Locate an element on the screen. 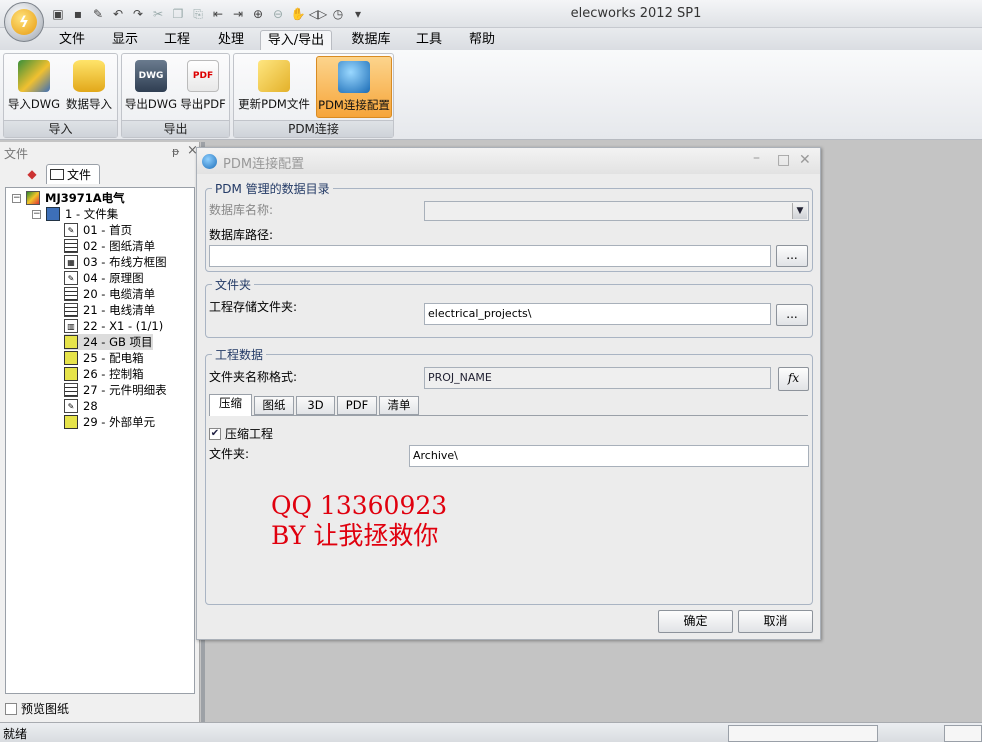  pdm-connection-config-label: PDM连接配置 is located at coordinates (354, 105).